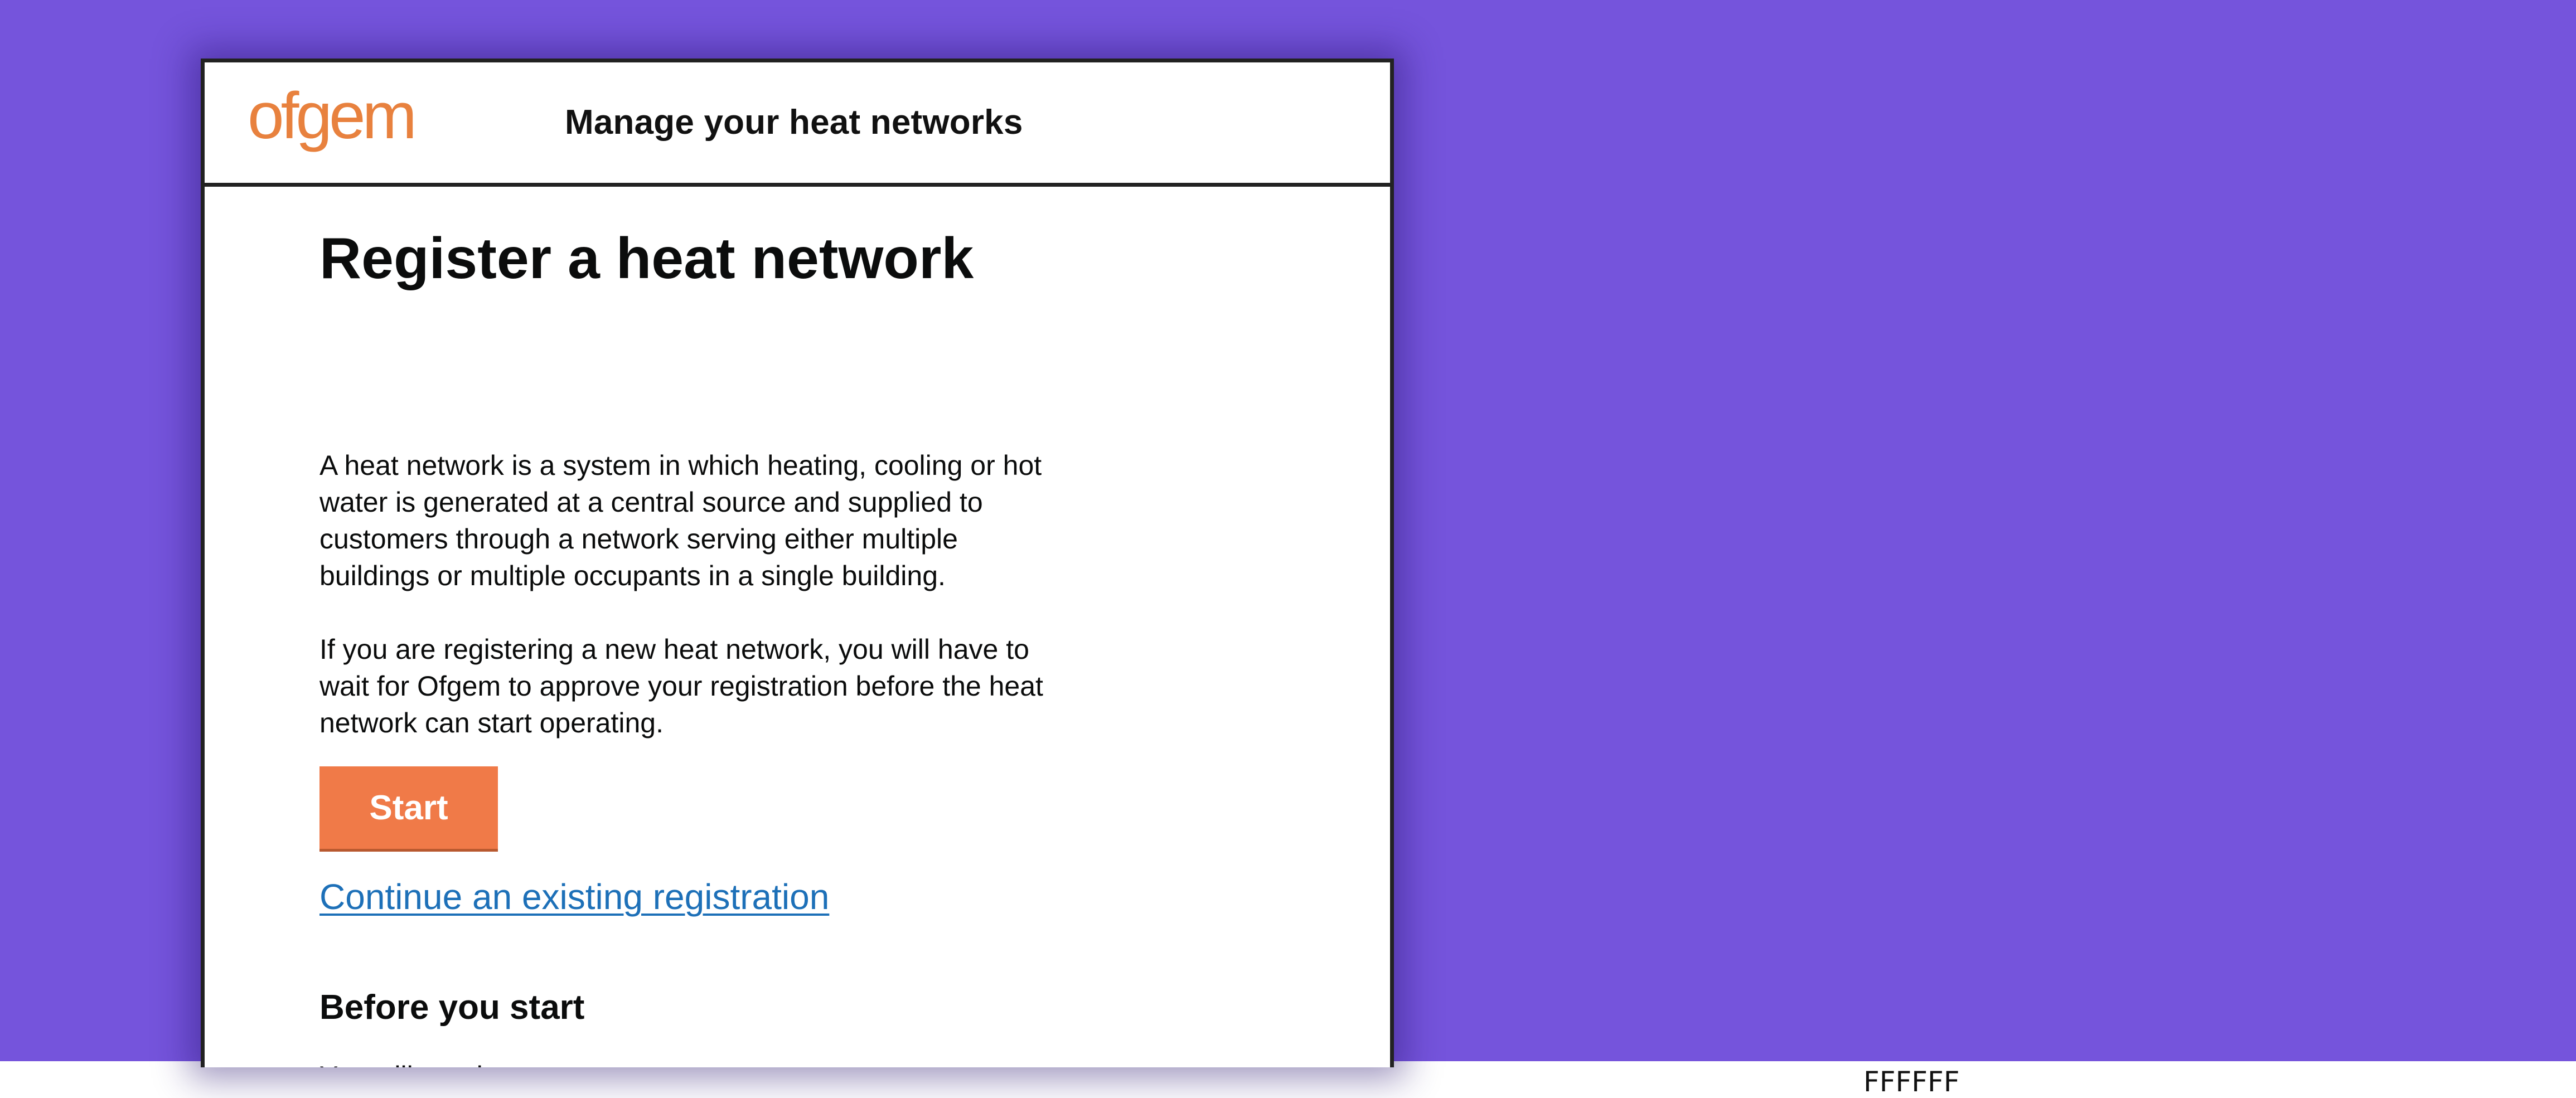  What do you see at coordinates (647, 258) in the screenshot?
I see `page-title: Register a heat network` at bounding box center [647, 258].